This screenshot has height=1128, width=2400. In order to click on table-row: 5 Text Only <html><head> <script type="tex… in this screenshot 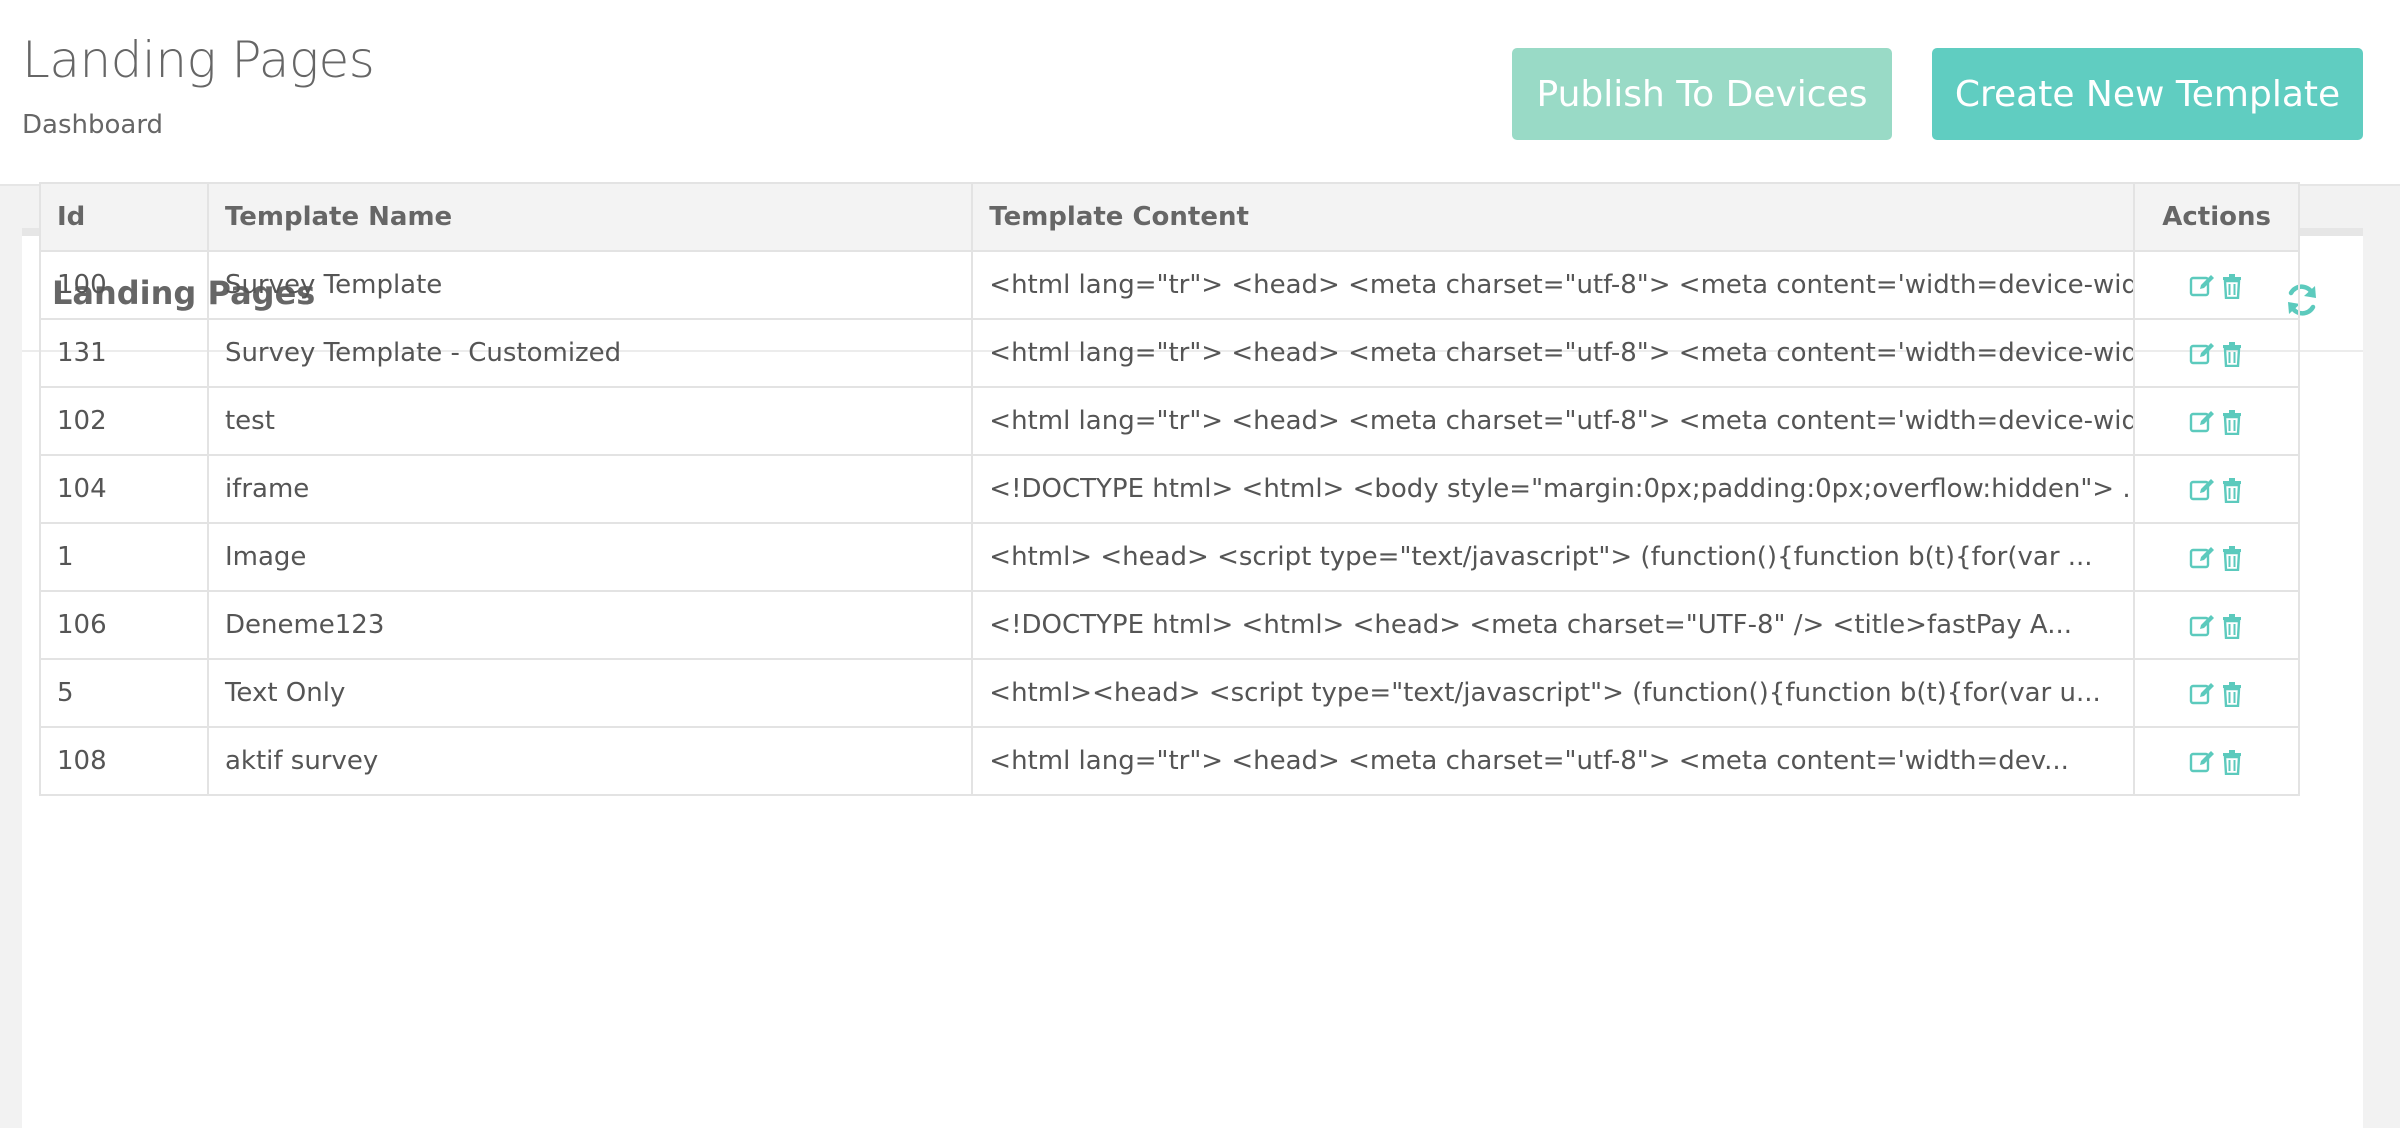, I will do `click(1169, 693)`.